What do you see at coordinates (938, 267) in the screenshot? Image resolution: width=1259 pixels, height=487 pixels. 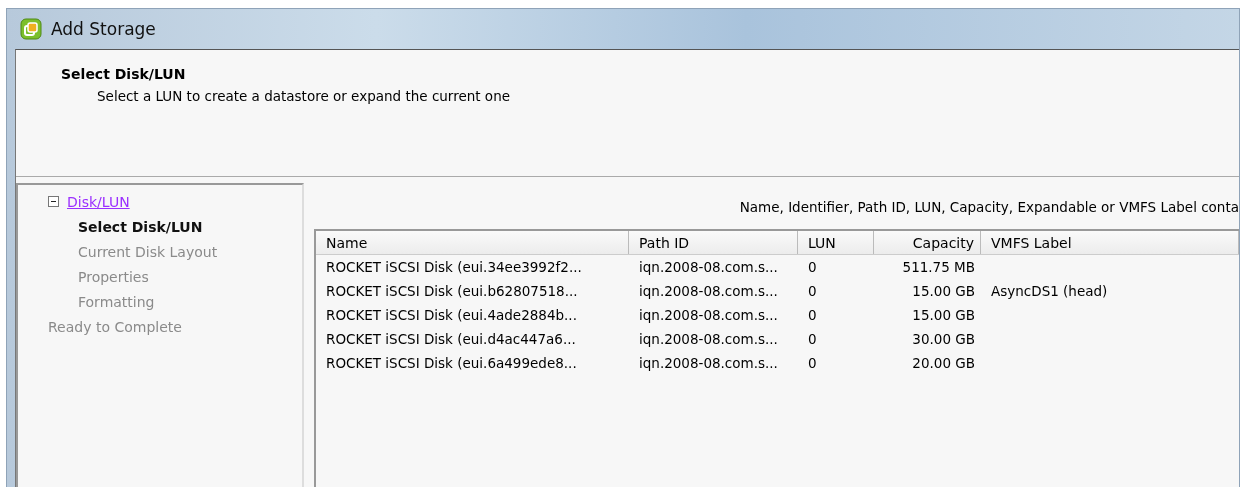 I see `table-cell-text: 511.75 MB` at bounding box center [938, 267].